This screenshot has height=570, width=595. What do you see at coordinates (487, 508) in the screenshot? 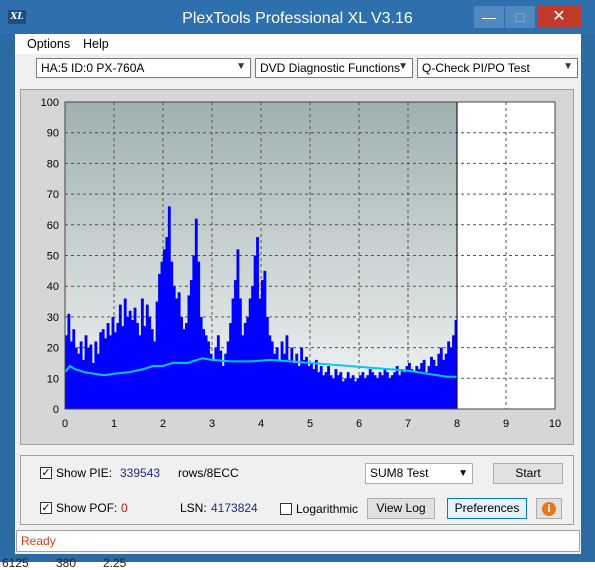
I see `preferences-button: Preferences` at bounding box center [487, 508].